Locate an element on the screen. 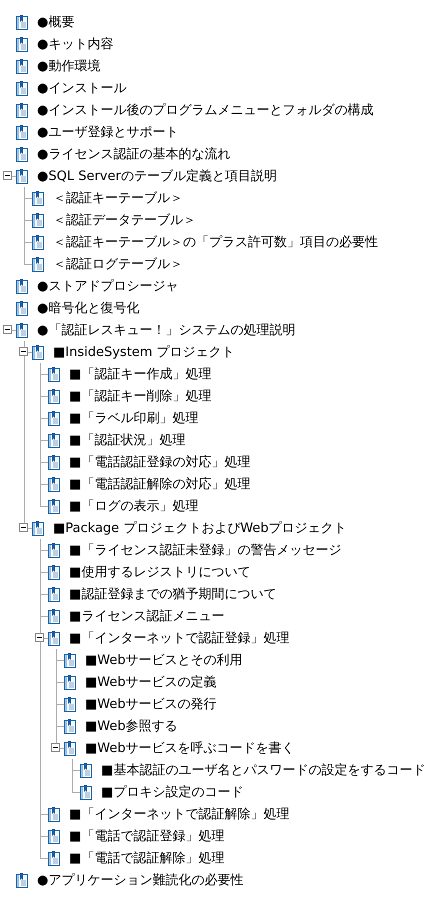 This screenshot has width=427, height=899. tree-item: ■「電話で認証解除」処理 is located at coordinates (146, 858).